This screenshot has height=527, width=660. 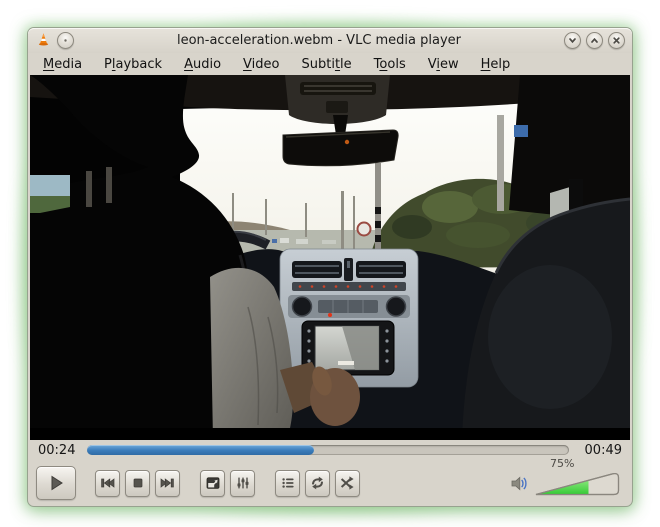 I want to click on play-icon, so click(x=57, y=483).